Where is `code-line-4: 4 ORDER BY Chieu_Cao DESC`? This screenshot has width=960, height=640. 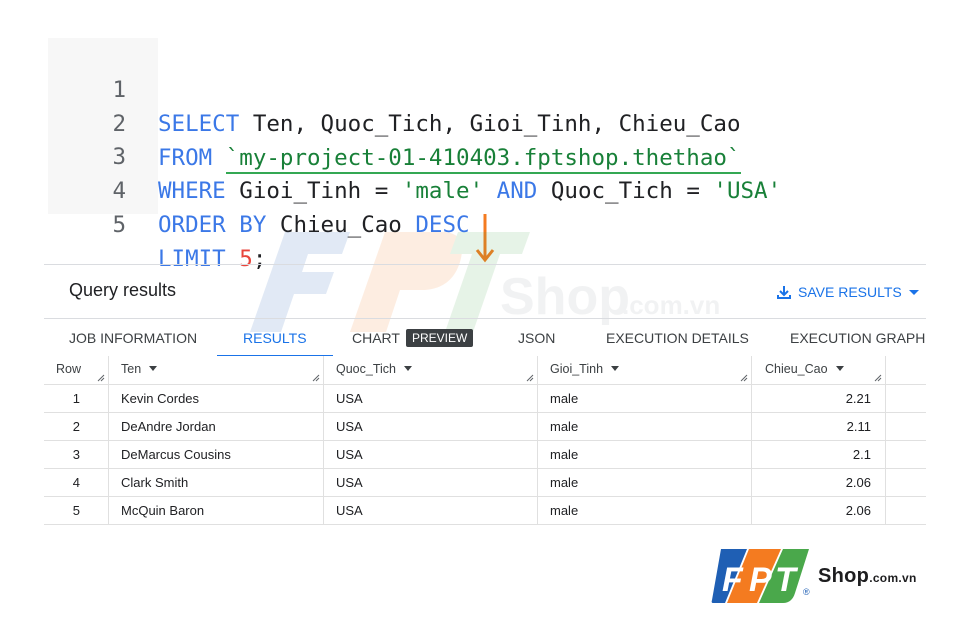
code-line-4: 4 ORDER BY Chieu_Cao DESC is located at coordinates (258, 189).